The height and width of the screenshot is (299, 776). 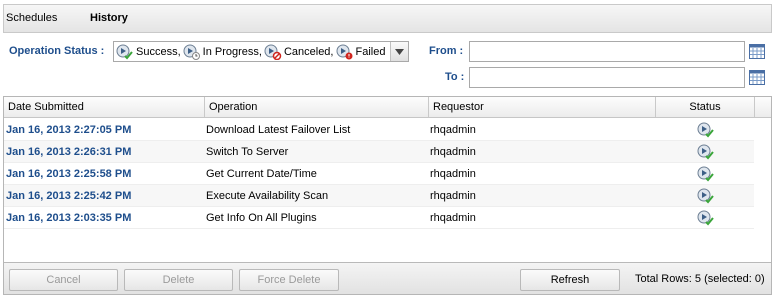 What do you see at coordinates (104, 107) in the screenshot?
I see `column-header-date-submitted: Date Submitted` at bounding box center [104, 107].